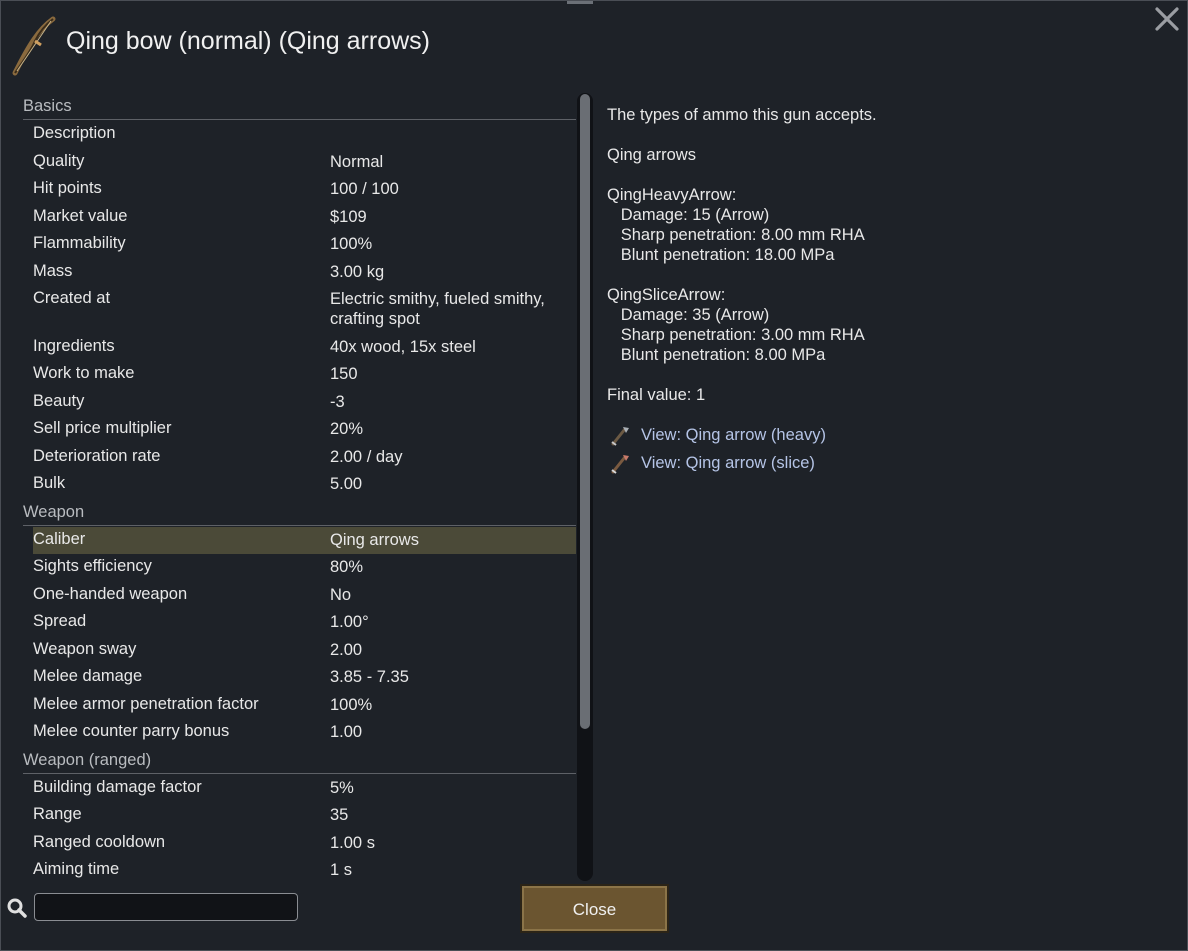 Image resolution: width=1188 pixels, height=951 pixels. Describe the element at coordinates (80, 215) in the screenshot. I see `stat-label: Market value` at that location.